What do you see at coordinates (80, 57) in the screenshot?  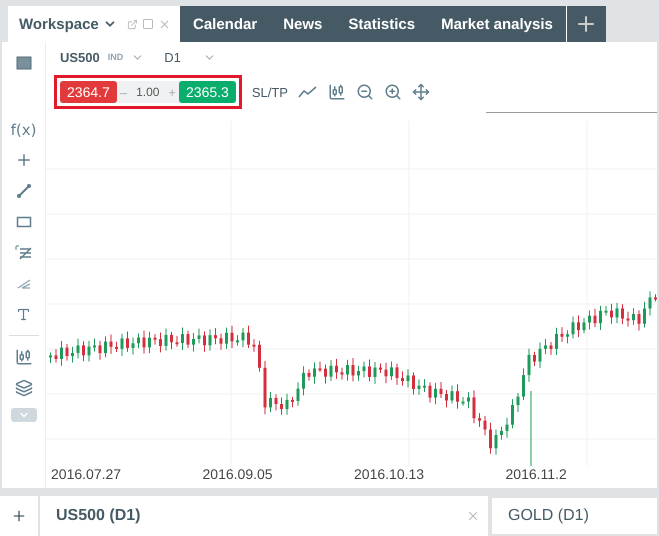 I see `symbol-name: US500` at bounding box center [80, 57].